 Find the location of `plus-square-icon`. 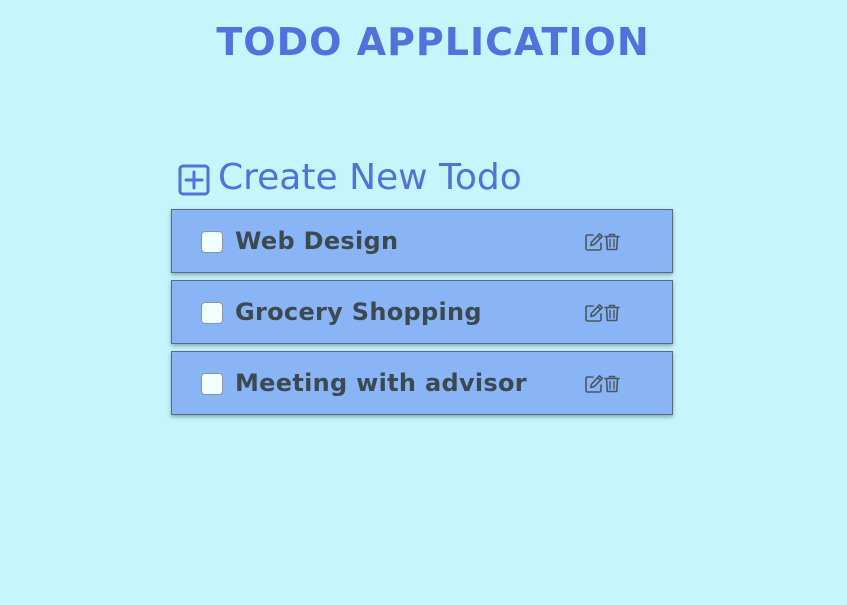

plus-square-icon is located at coordinates (194, 180).